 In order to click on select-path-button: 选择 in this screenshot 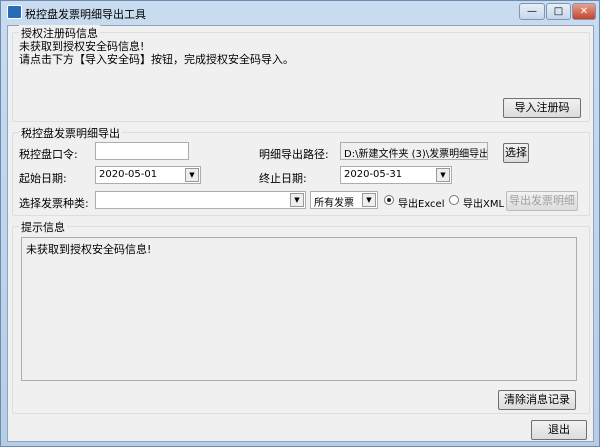, I will do `click(516, 153)`.